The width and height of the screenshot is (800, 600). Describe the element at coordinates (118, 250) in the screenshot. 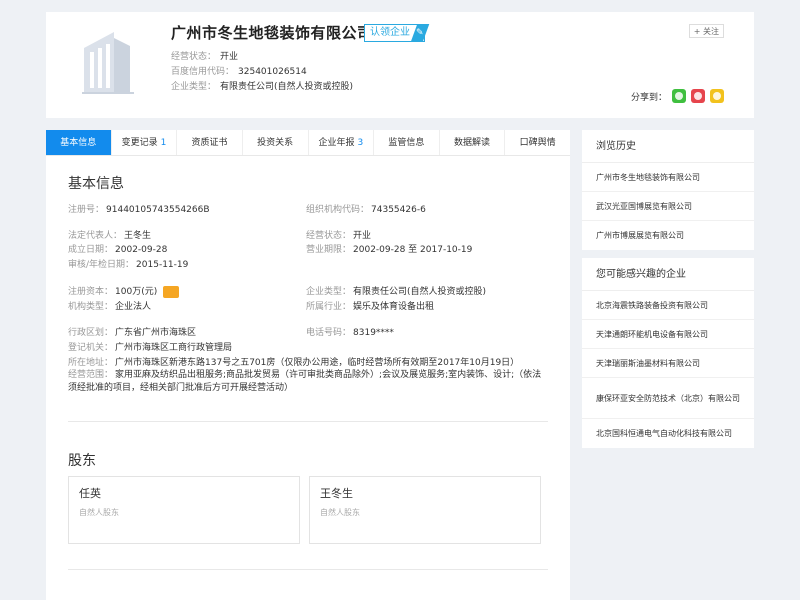

I see `established-field: 成立日期： 2002-09-28` at that location.